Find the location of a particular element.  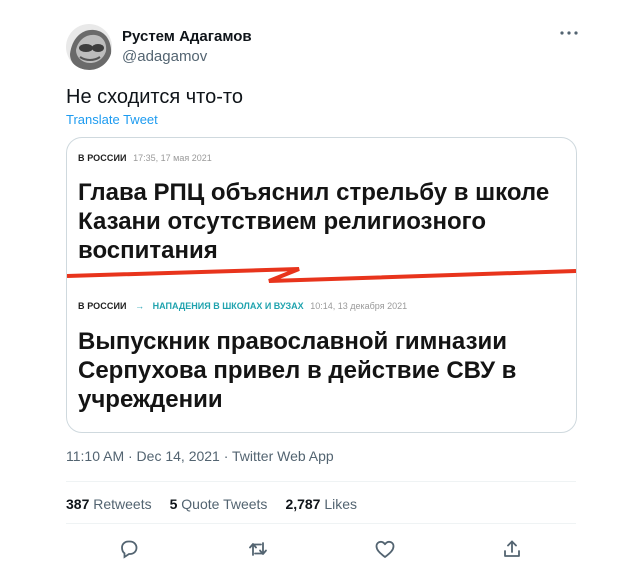

red-divider-line is located at coordinates (321, 275).